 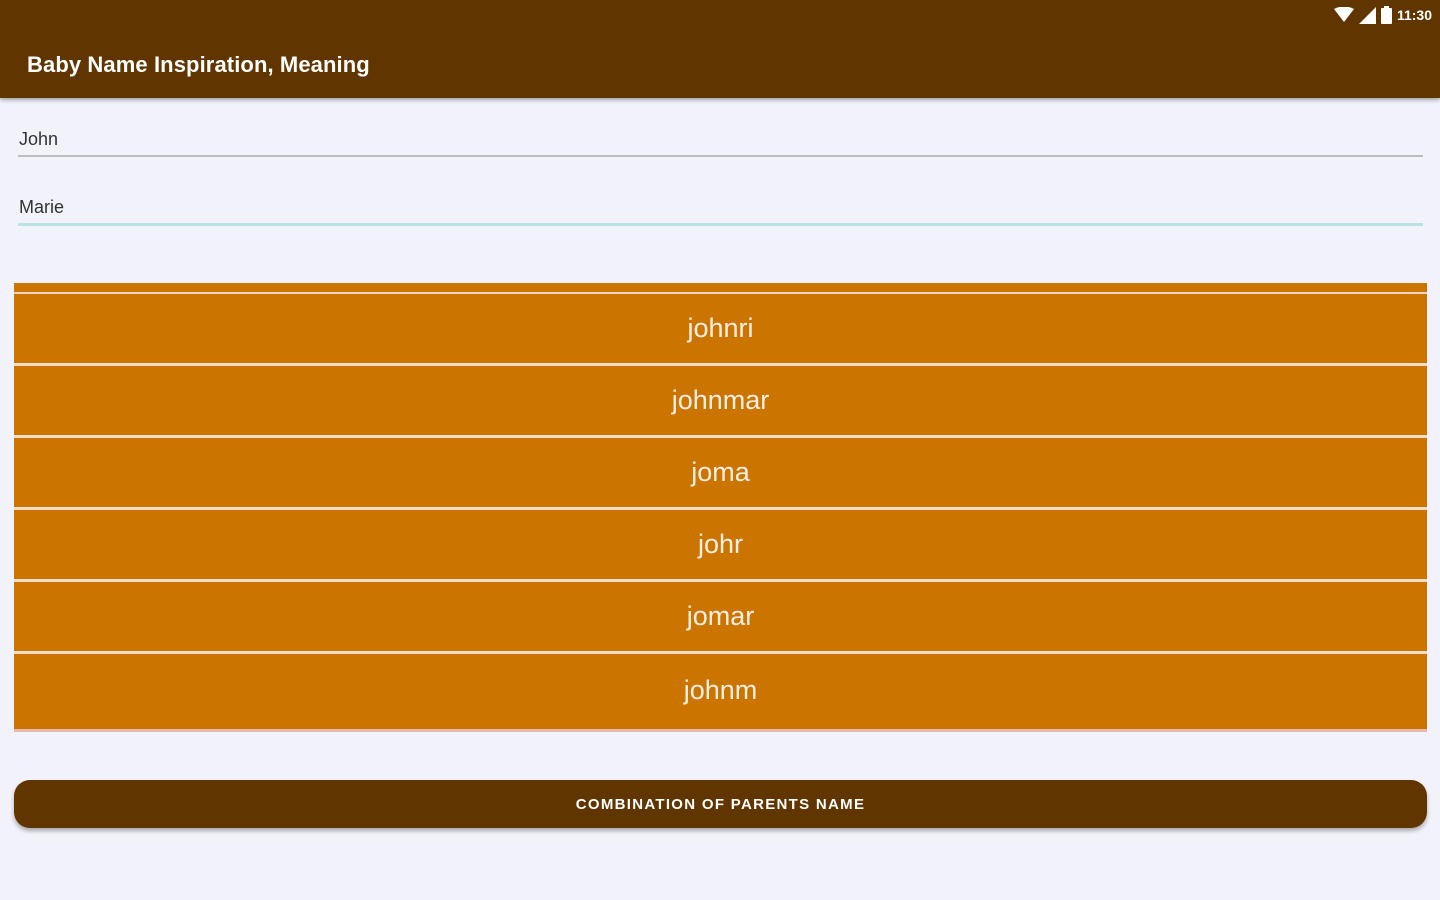 I want to click on list-item: johnmar, so click(x=720, y=402).